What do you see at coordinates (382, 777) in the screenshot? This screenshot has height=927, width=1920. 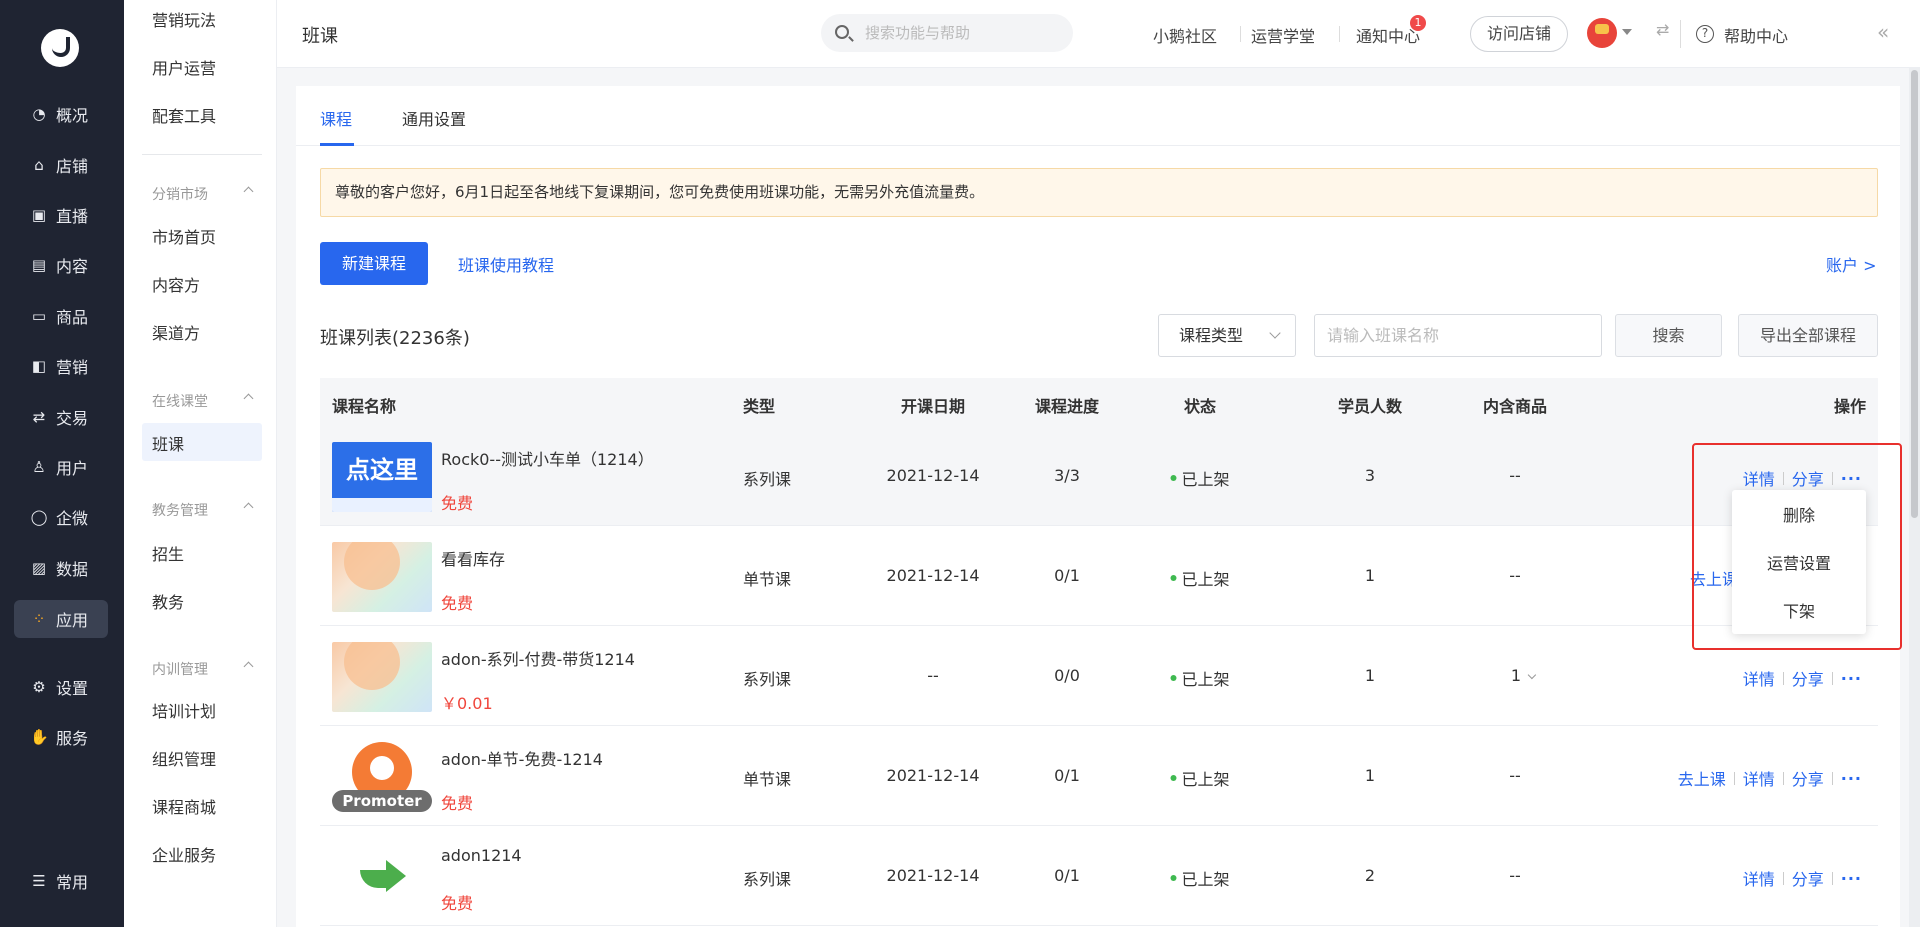 I see `course-thumbnail: Promoter` at bounding box center [382, 777].